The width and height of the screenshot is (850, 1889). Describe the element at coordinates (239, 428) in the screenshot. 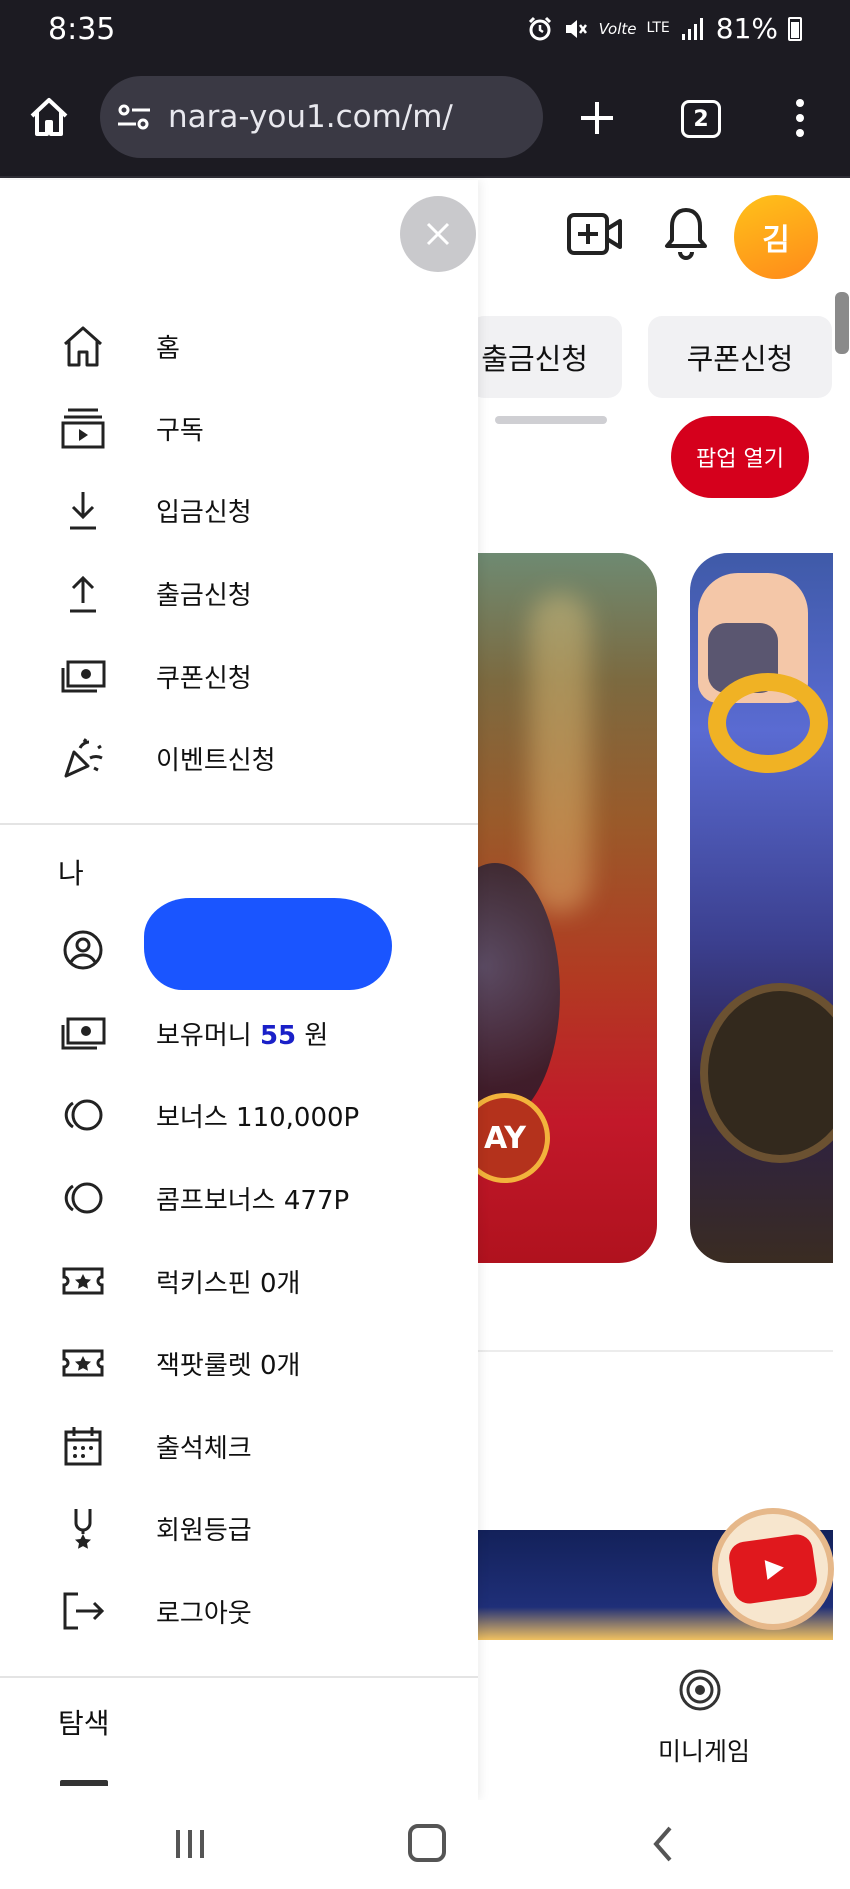

I see `menu-item-subscriptions: 구독` at that location.